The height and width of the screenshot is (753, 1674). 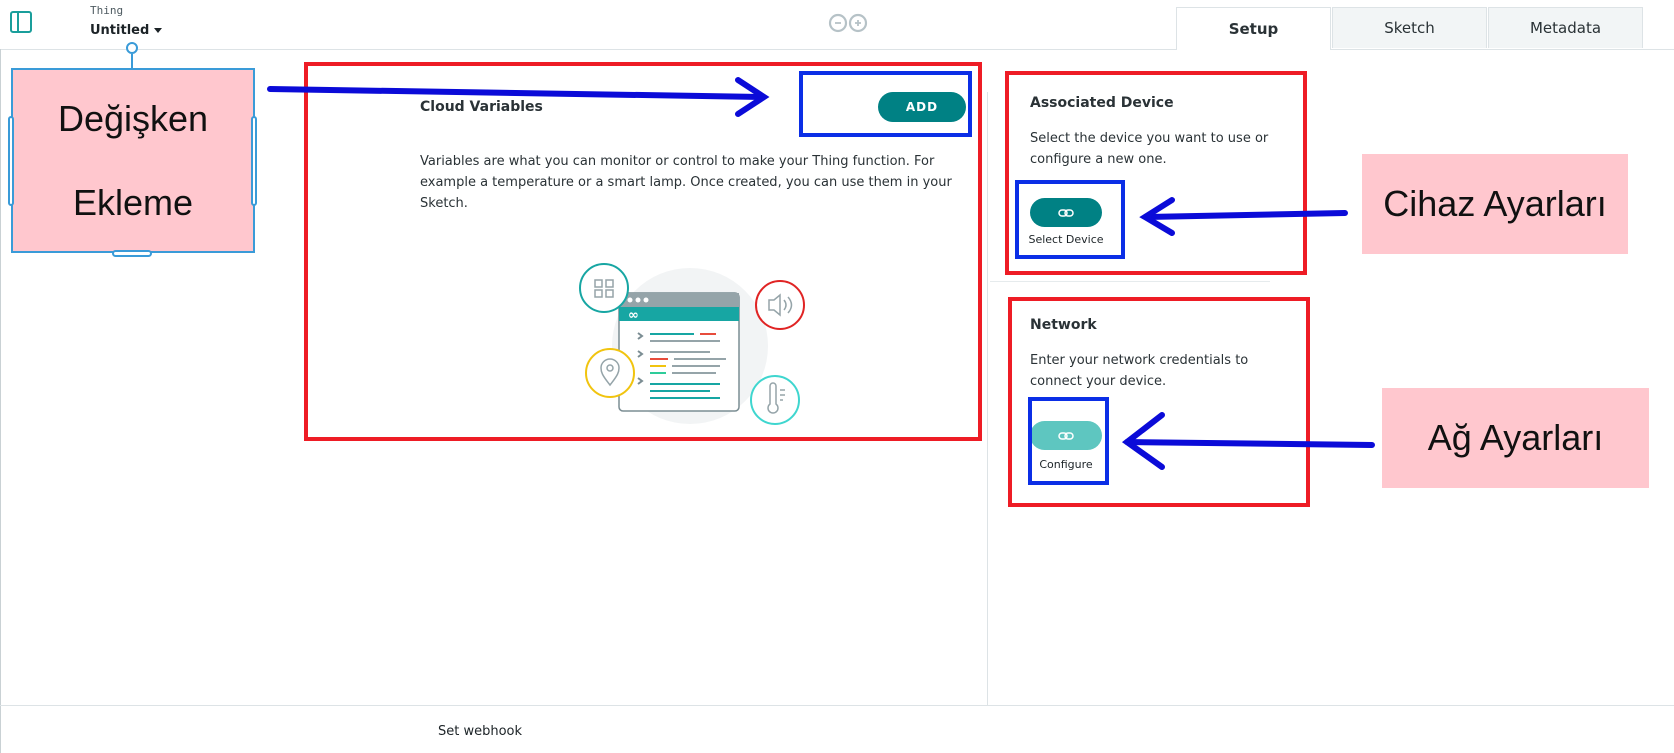 What do you see at coordinates (1068, 441) in the screenshot?
I see `configure-highlight` at bounding box center [1068, 441].